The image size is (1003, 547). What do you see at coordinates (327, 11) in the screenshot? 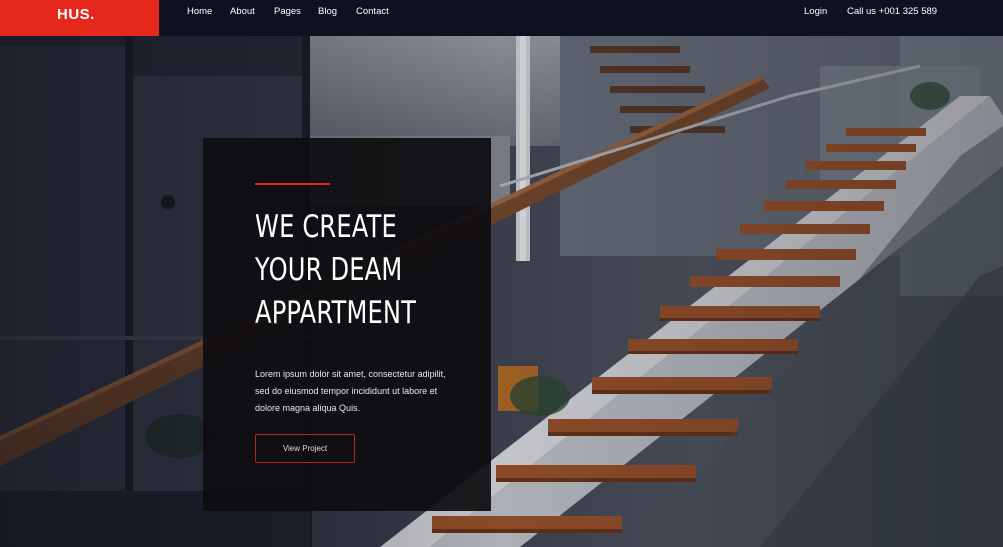
I see `nav-link-blog: Blog` at bounding box center [327, 11].